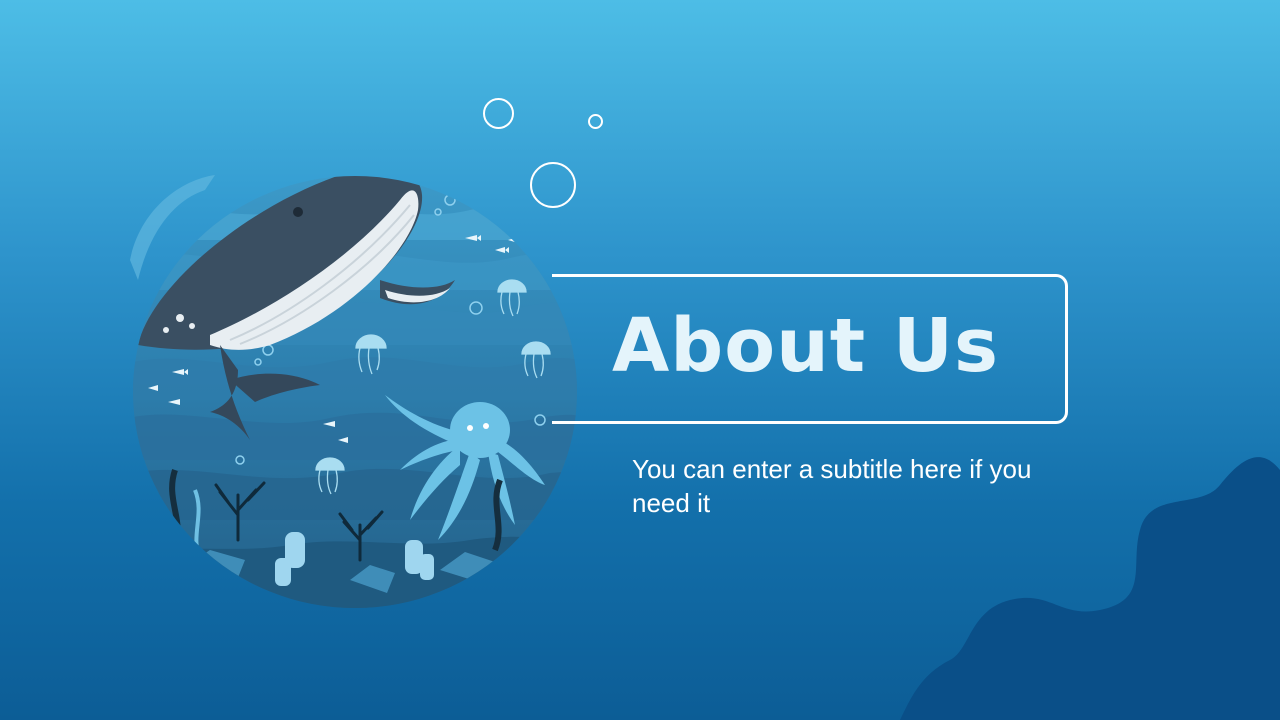  Describe the element at coordinates (806, 346) in the screenshot. I see `slide-title: About Us` at that location.